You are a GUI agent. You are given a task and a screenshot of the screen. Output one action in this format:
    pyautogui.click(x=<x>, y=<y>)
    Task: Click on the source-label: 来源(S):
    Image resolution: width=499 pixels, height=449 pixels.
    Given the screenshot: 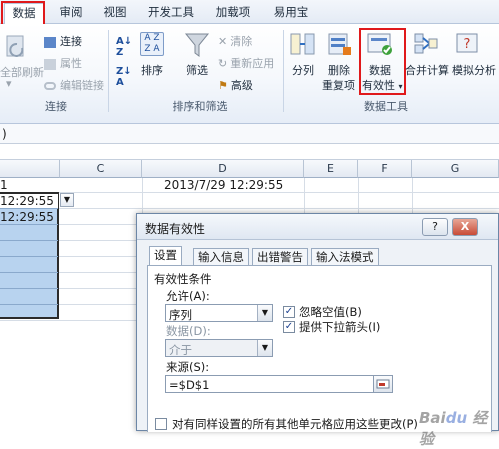 What is the action you would take?
    pyautogui.click(x=188, y=367)
    